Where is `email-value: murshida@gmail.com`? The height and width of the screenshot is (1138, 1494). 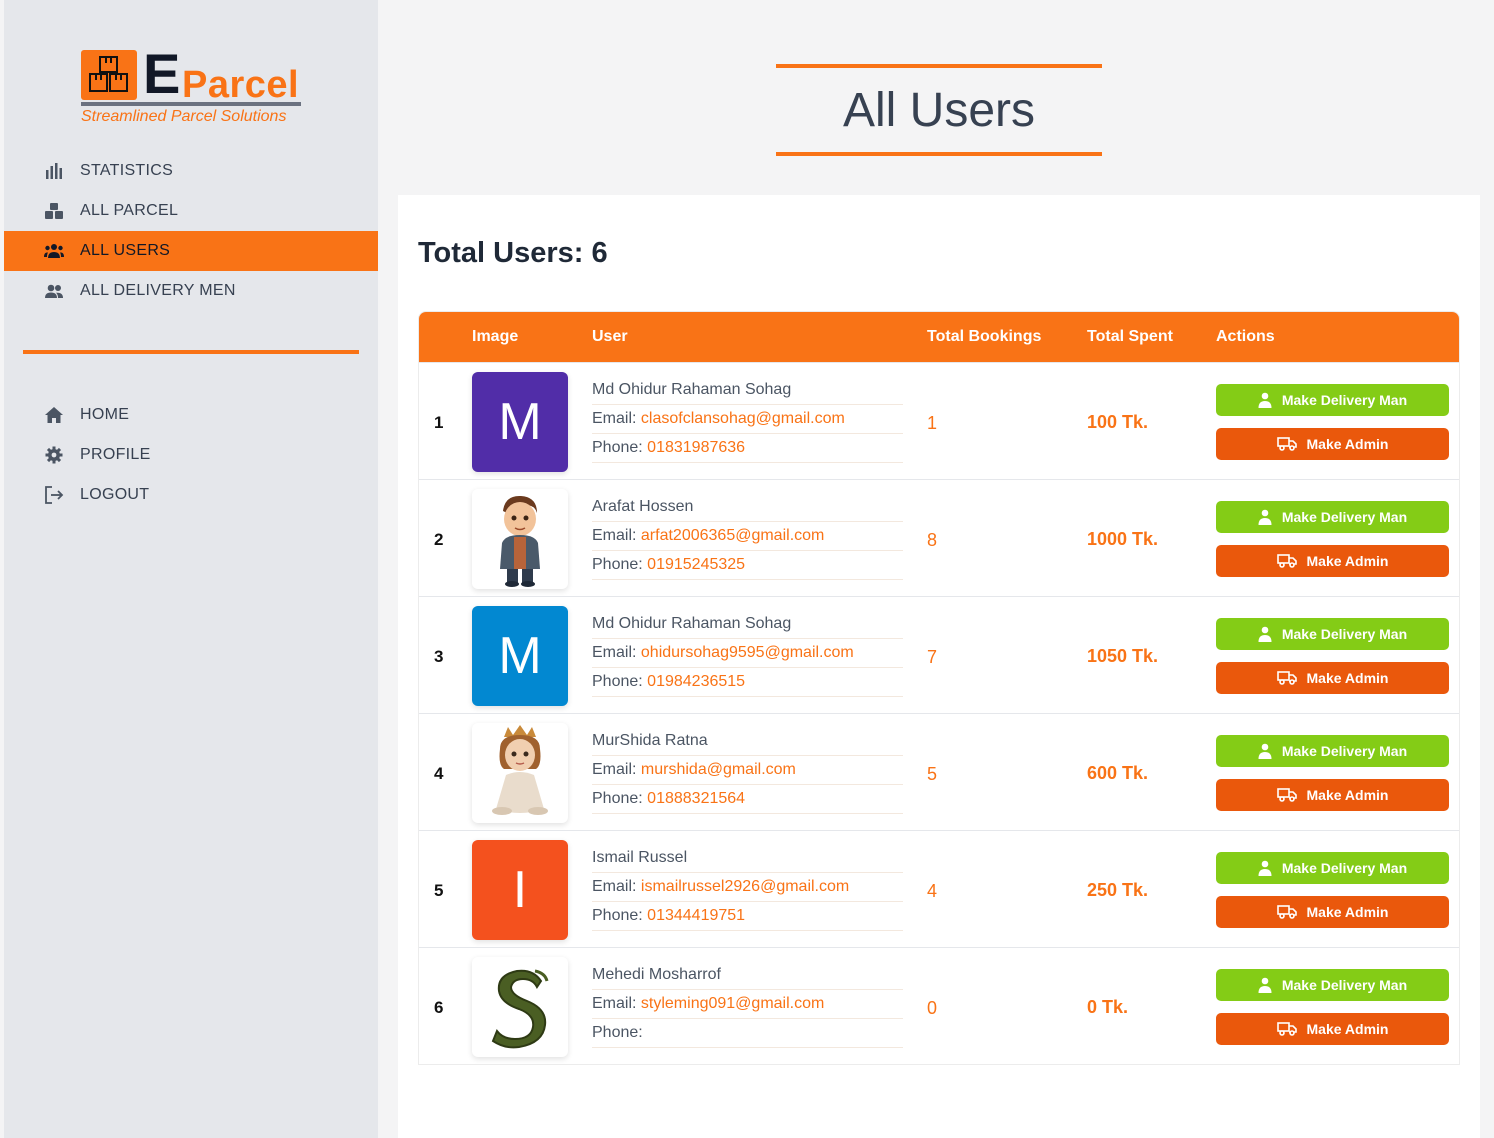 email-value: murshida@gmail.com is located at coordinates (718, 769).